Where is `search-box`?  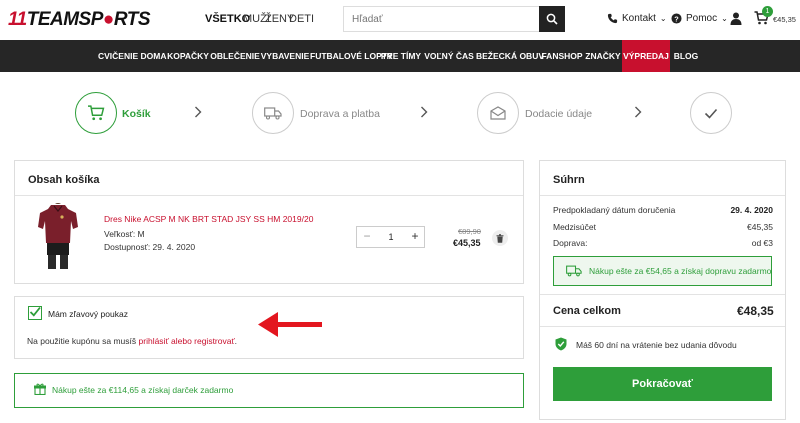
search-box is located at coordinates (454, 19).